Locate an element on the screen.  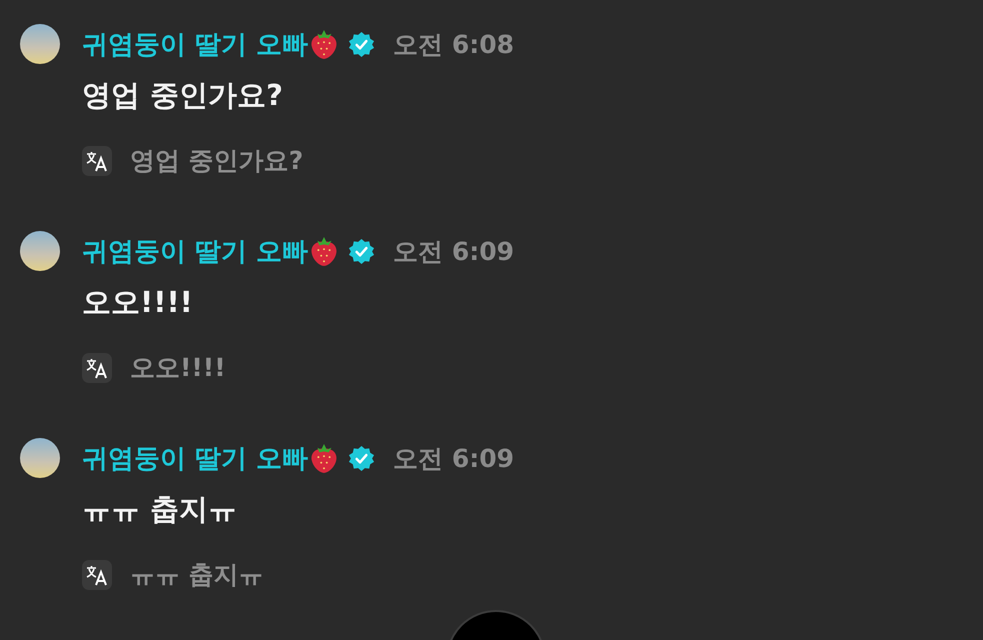
message-time: 오전 6:08 is located at coordinates (453, 44).